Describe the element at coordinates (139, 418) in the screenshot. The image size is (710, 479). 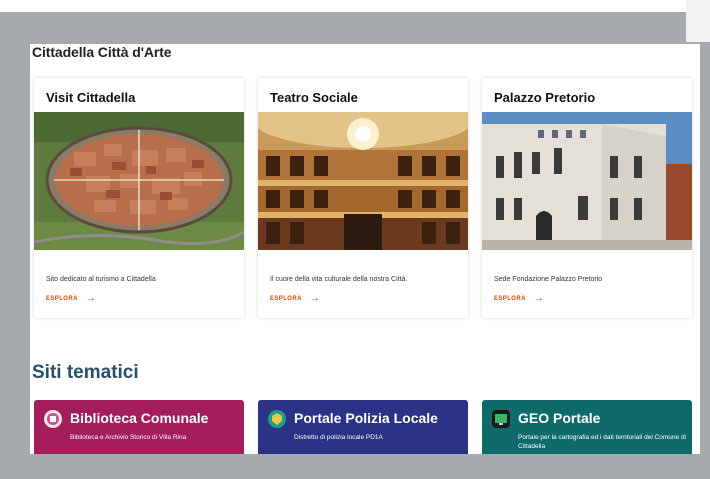
I see `theme-title: Biblioteca Comunale` at that location.